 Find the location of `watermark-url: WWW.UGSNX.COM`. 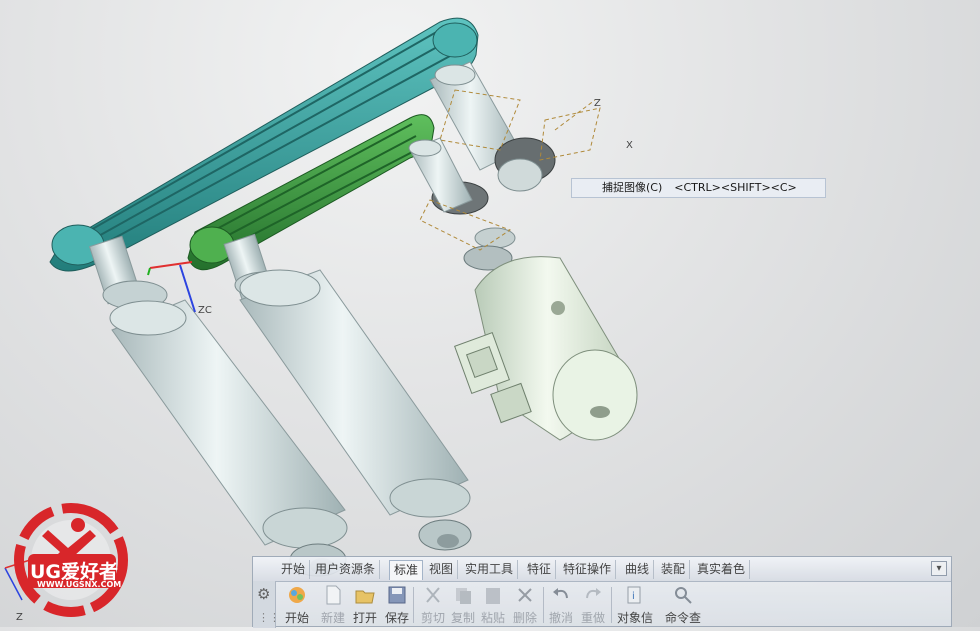

watermark-url: WWW.UGSNX.COM is located at coordinates (79, 584).